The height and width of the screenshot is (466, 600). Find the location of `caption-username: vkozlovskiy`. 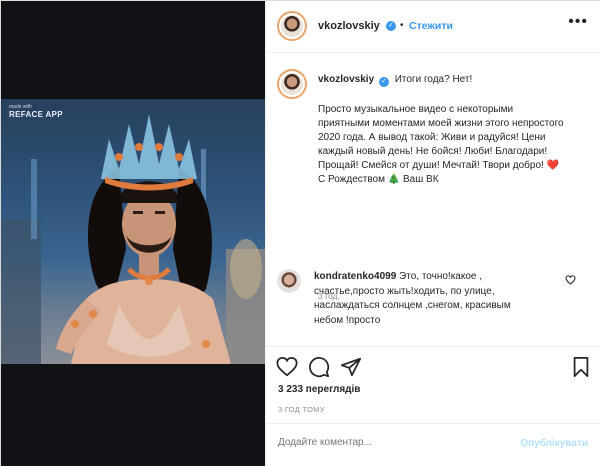

caption-username: vkozlovskiy is located at coordinates (346, 79).